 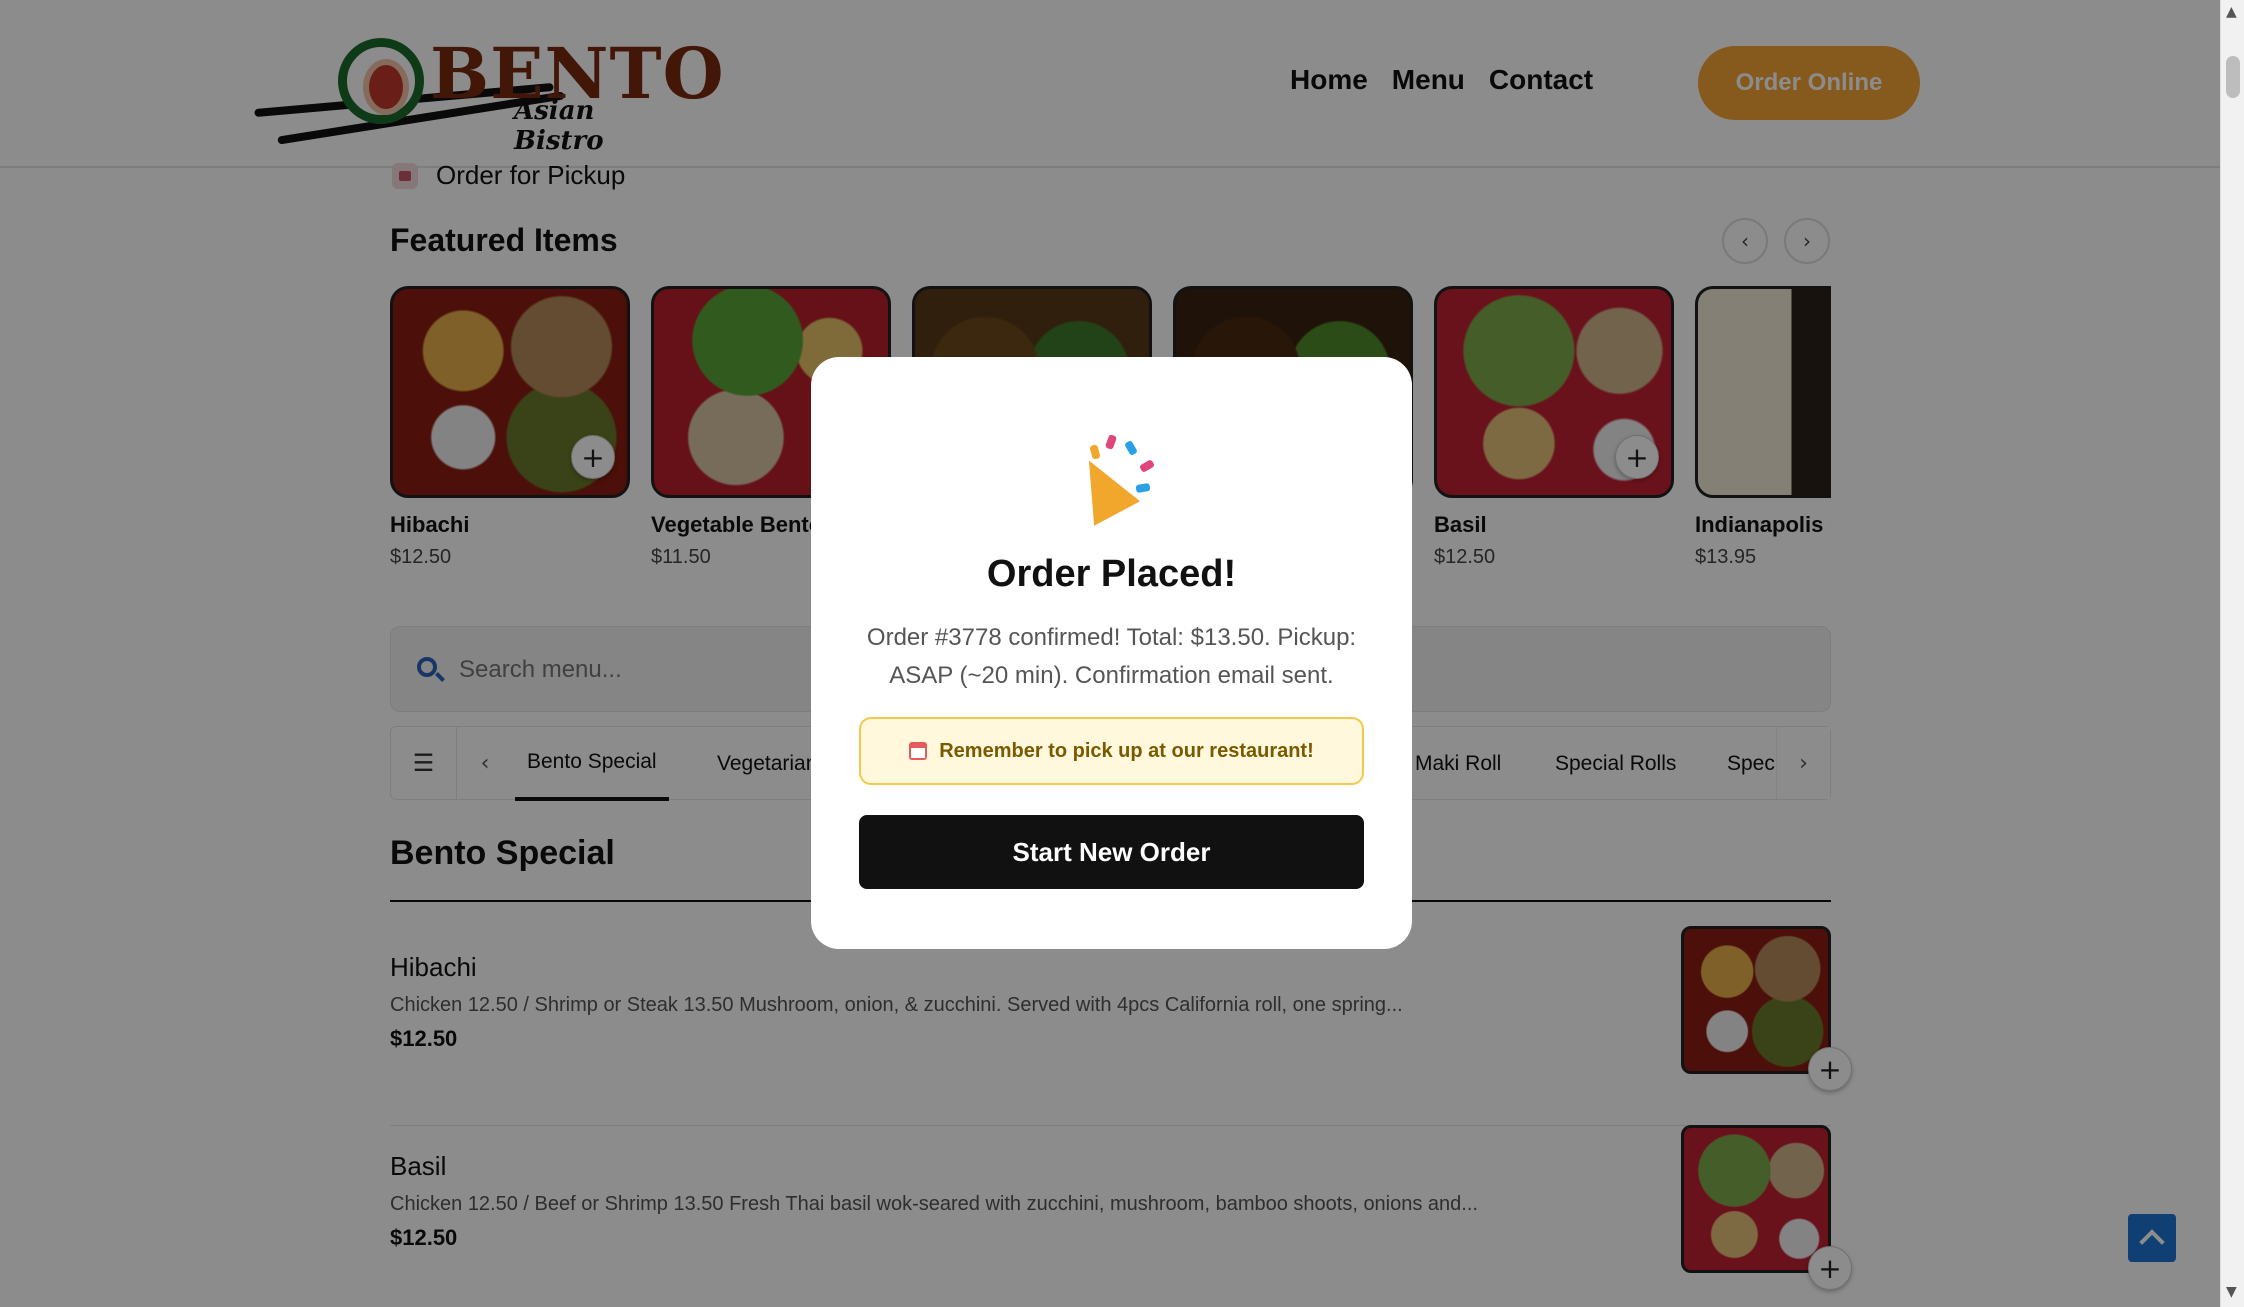 I want to click on party-popper-icon, so click(x=1112, y=478).